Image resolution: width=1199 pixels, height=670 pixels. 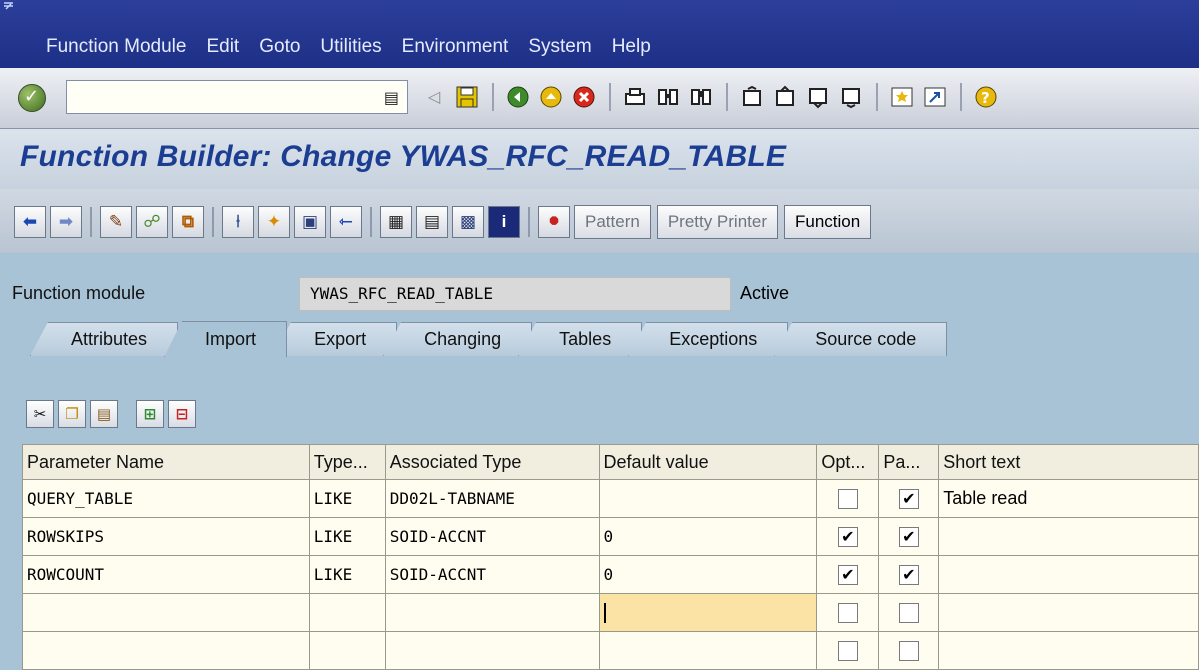 I want to click on default-value-cell-focused, so click(x=708, y=612).